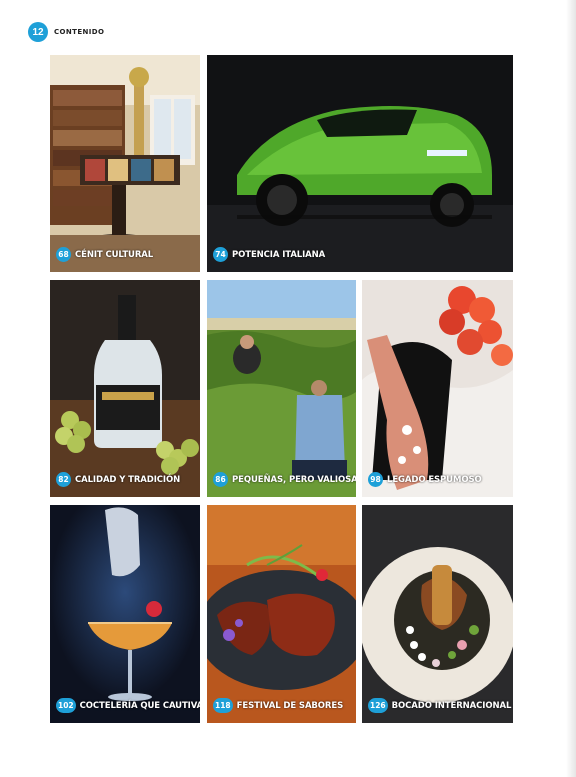 The image size is (576, 777). I want to click on gourmet-plate-photo, so click(437, 614).